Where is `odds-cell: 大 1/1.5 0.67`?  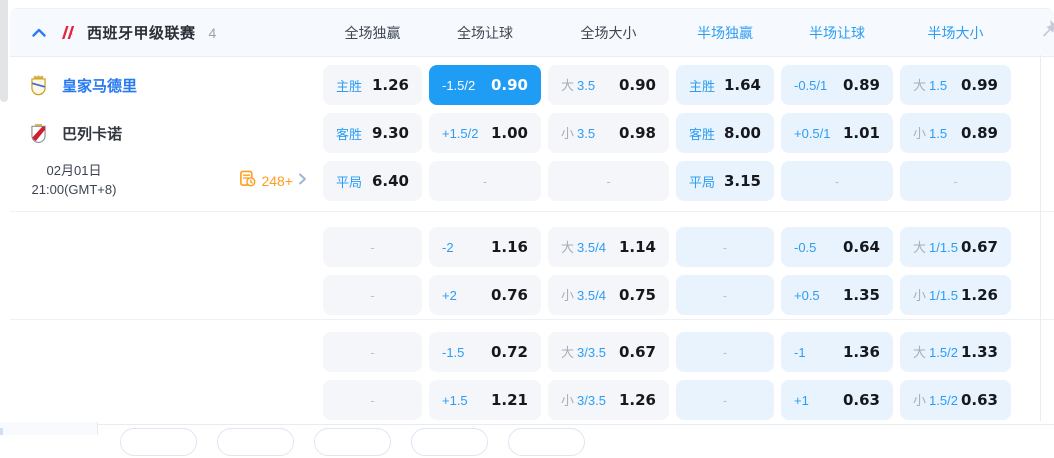
odds-cell: 大 1/1.5 0.67 is located at coordinates (955, 247).